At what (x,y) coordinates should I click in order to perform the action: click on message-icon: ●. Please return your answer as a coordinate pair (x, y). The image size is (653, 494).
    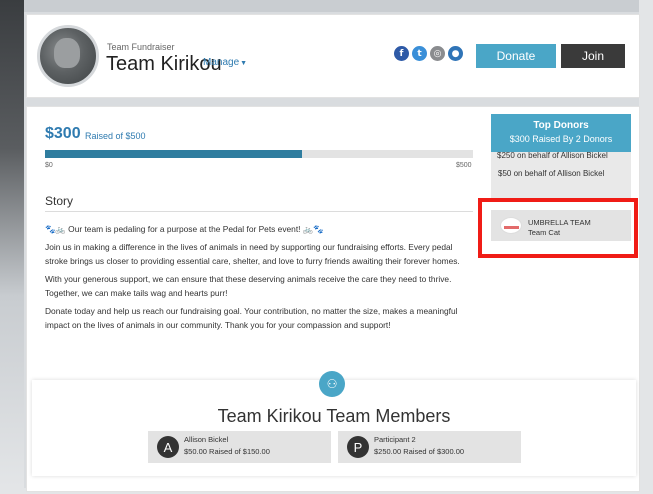
    Looking at the image, I should click on (455, 53).